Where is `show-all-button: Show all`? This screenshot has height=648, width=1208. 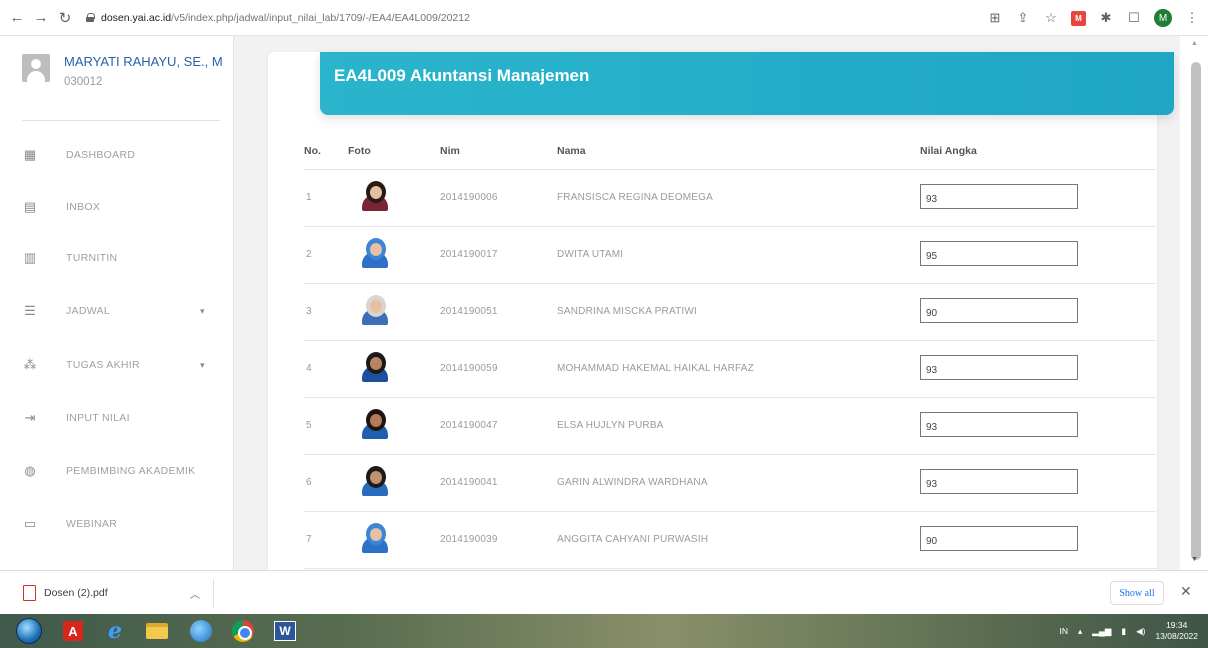 show-all-button: Show all is located at coordinates (1137, 593).